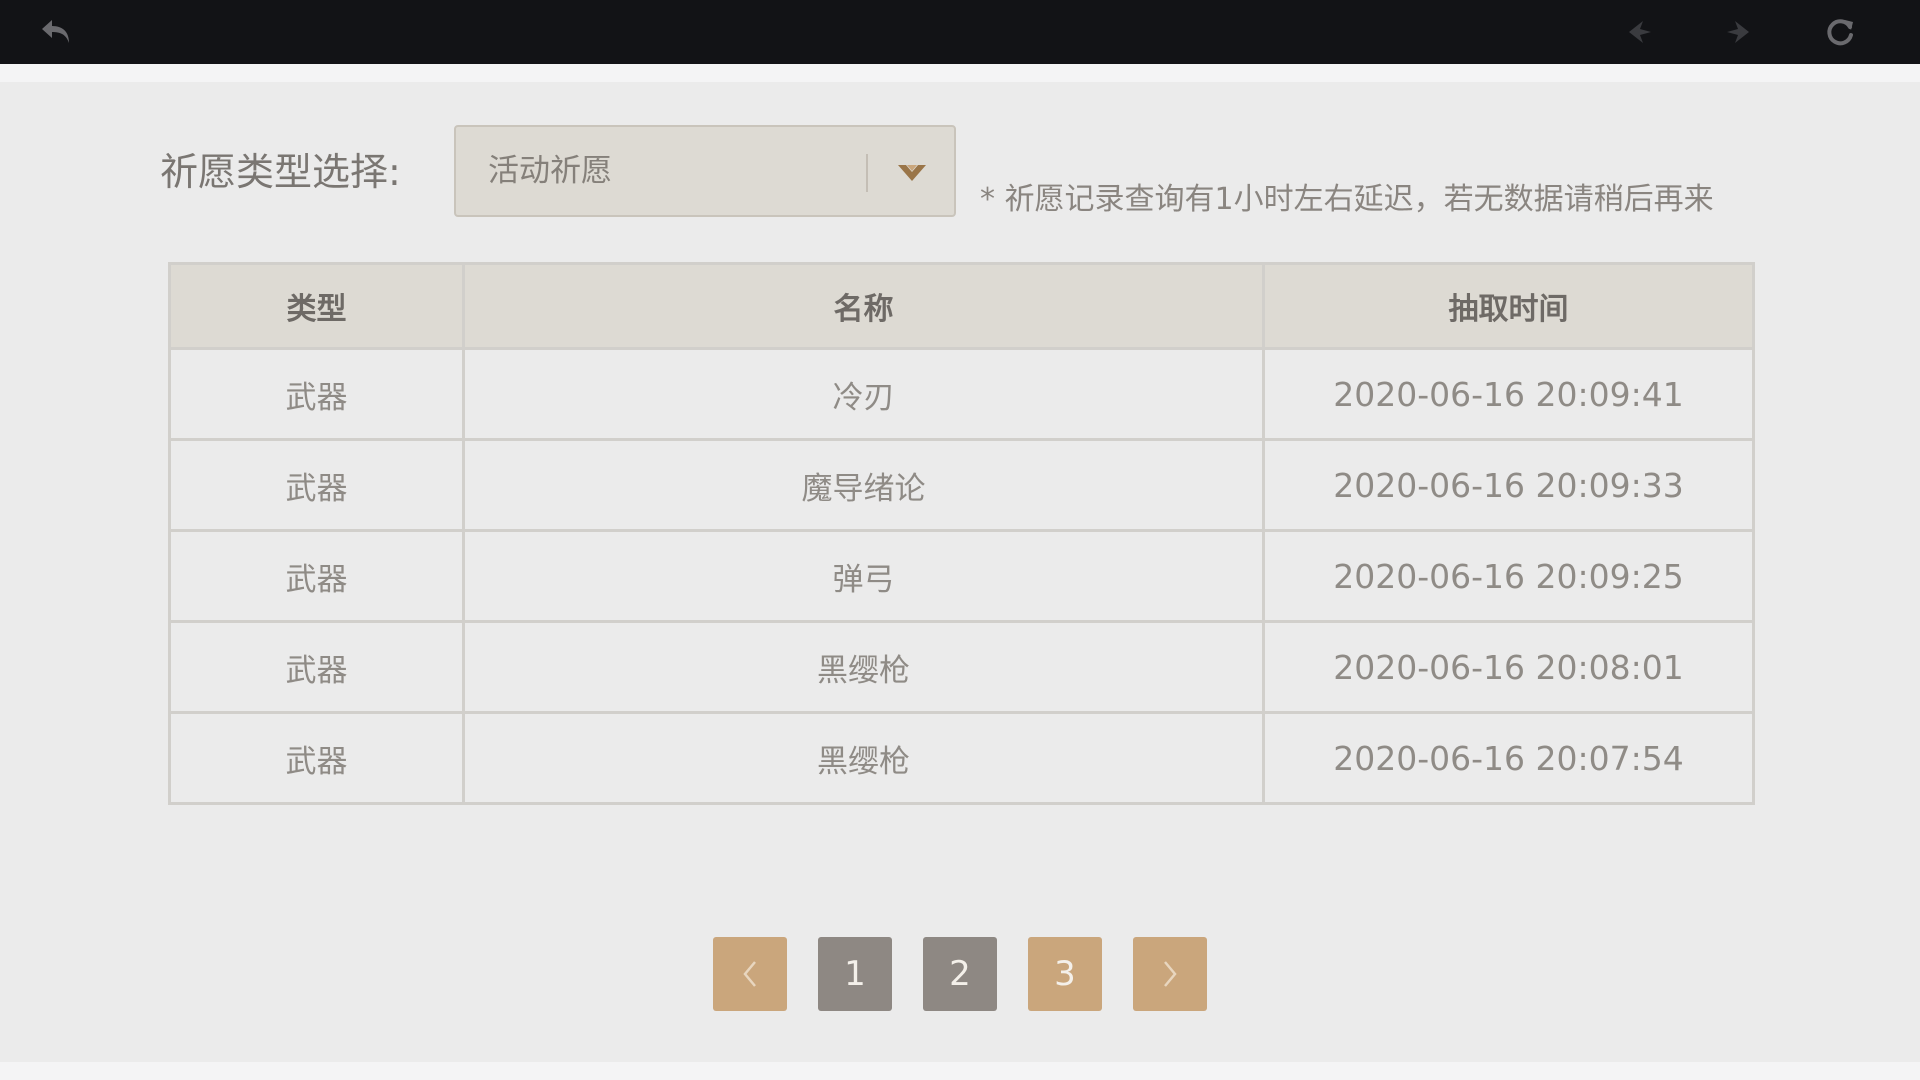 This screenshot has height=1080, width=1920. What do you see at coordinates (280, 172) in the screenshot?
I see `wish-type-label: 祈愿类型选择:` at bounding box center [280, 172].